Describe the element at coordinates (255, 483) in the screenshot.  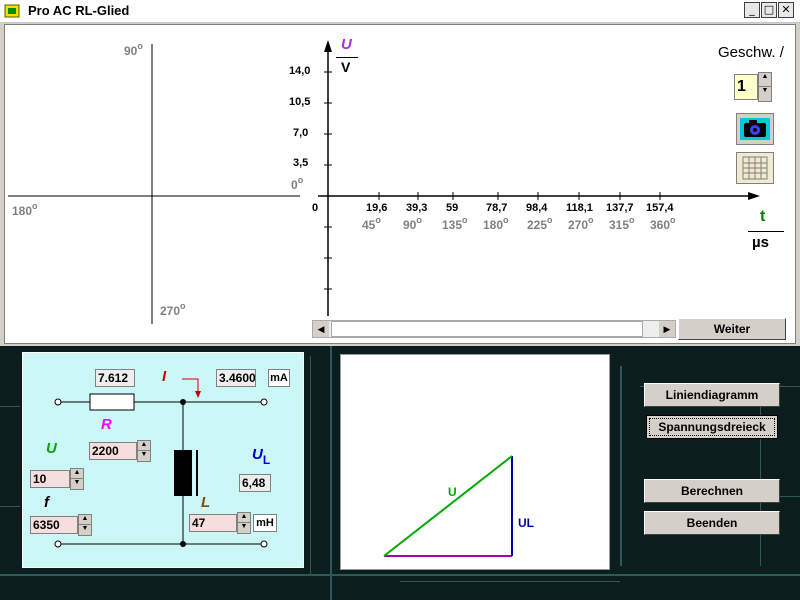
I see `inductor-voltage-field: 6,48` at that location.